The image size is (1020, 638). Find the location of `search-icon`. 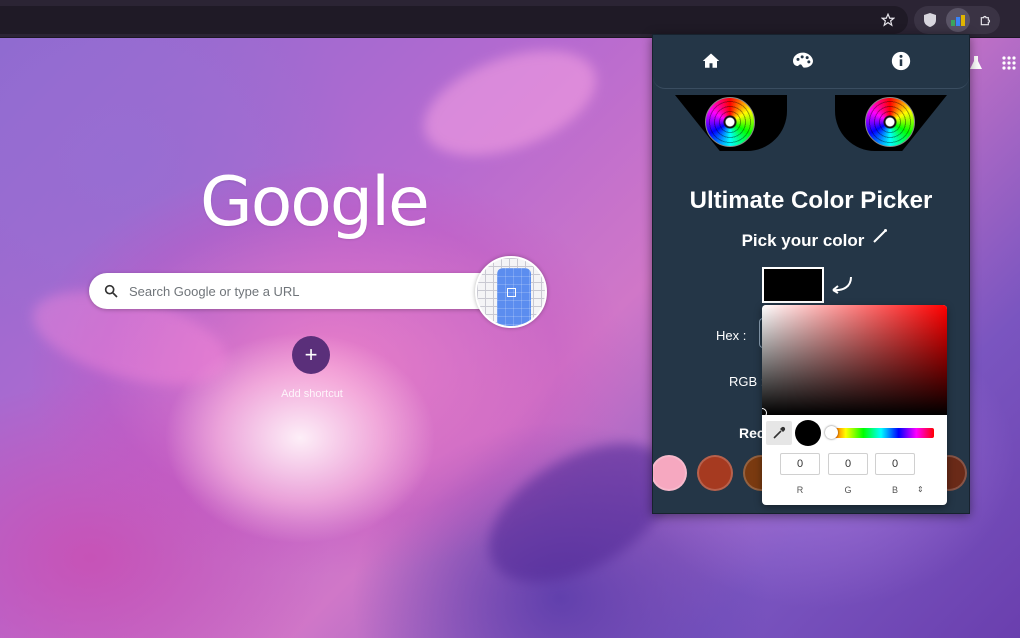

search-icon is located at coordinates (111, 291).